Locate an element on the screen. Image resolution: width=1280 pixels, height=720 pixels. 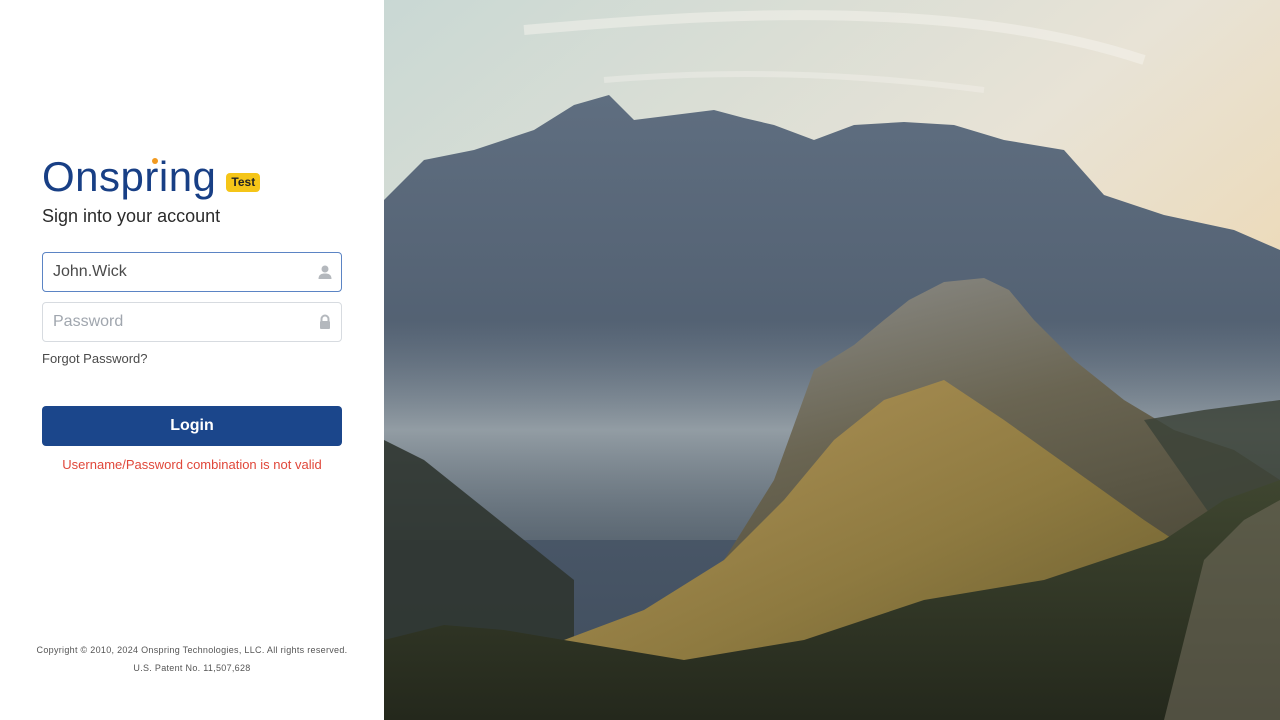
onspring-logo: Onspring is located at coordinates (129, 177).